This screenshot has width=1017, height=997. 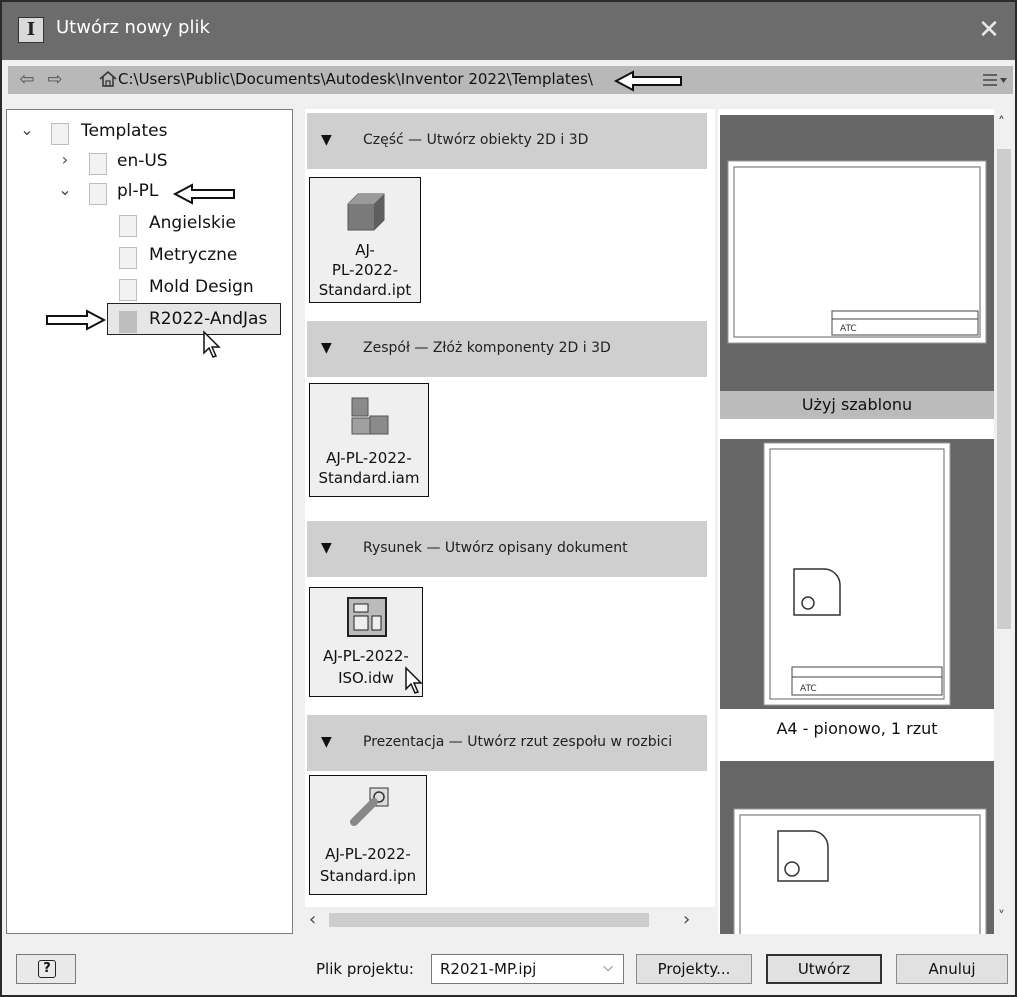 I want to click on tree-label: Mold Design, so click(x=201, y=287).